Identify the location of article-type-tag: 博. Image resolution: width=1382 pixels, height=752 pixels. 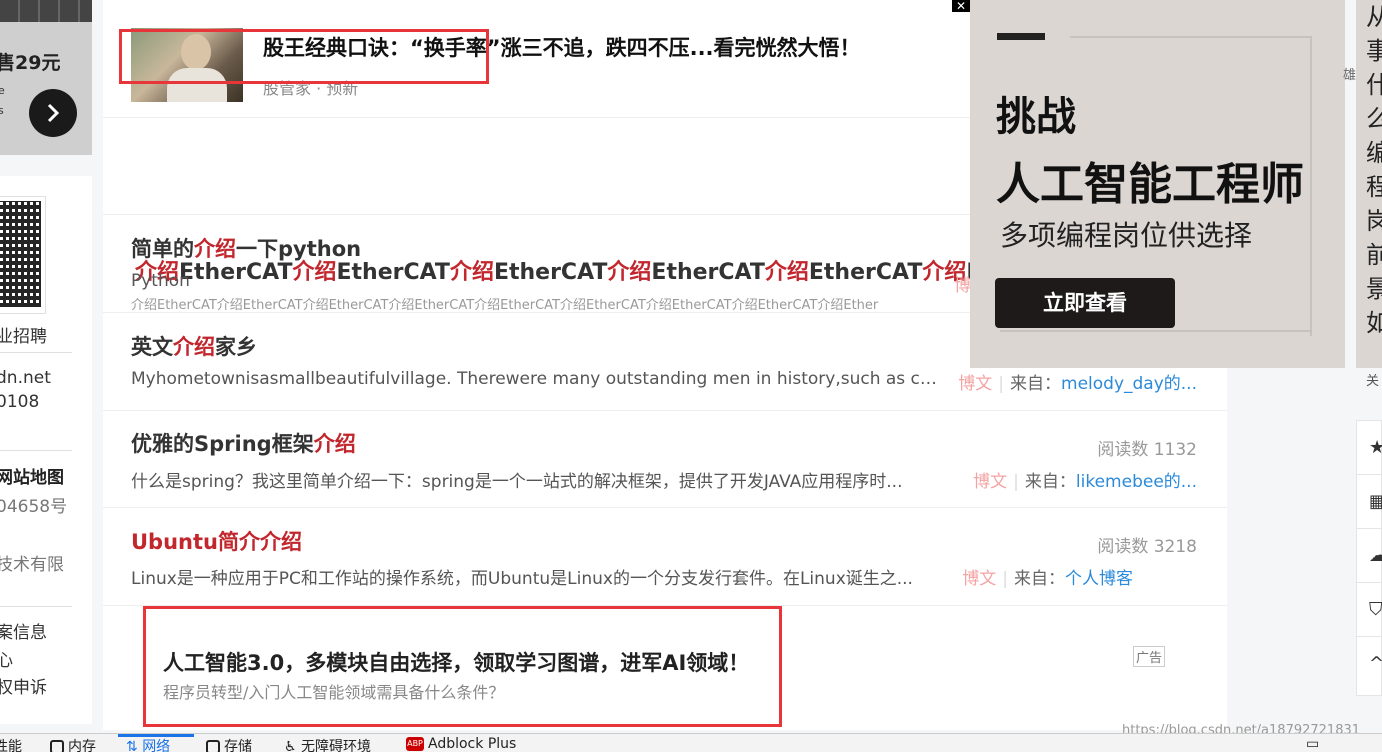
(962, 283).